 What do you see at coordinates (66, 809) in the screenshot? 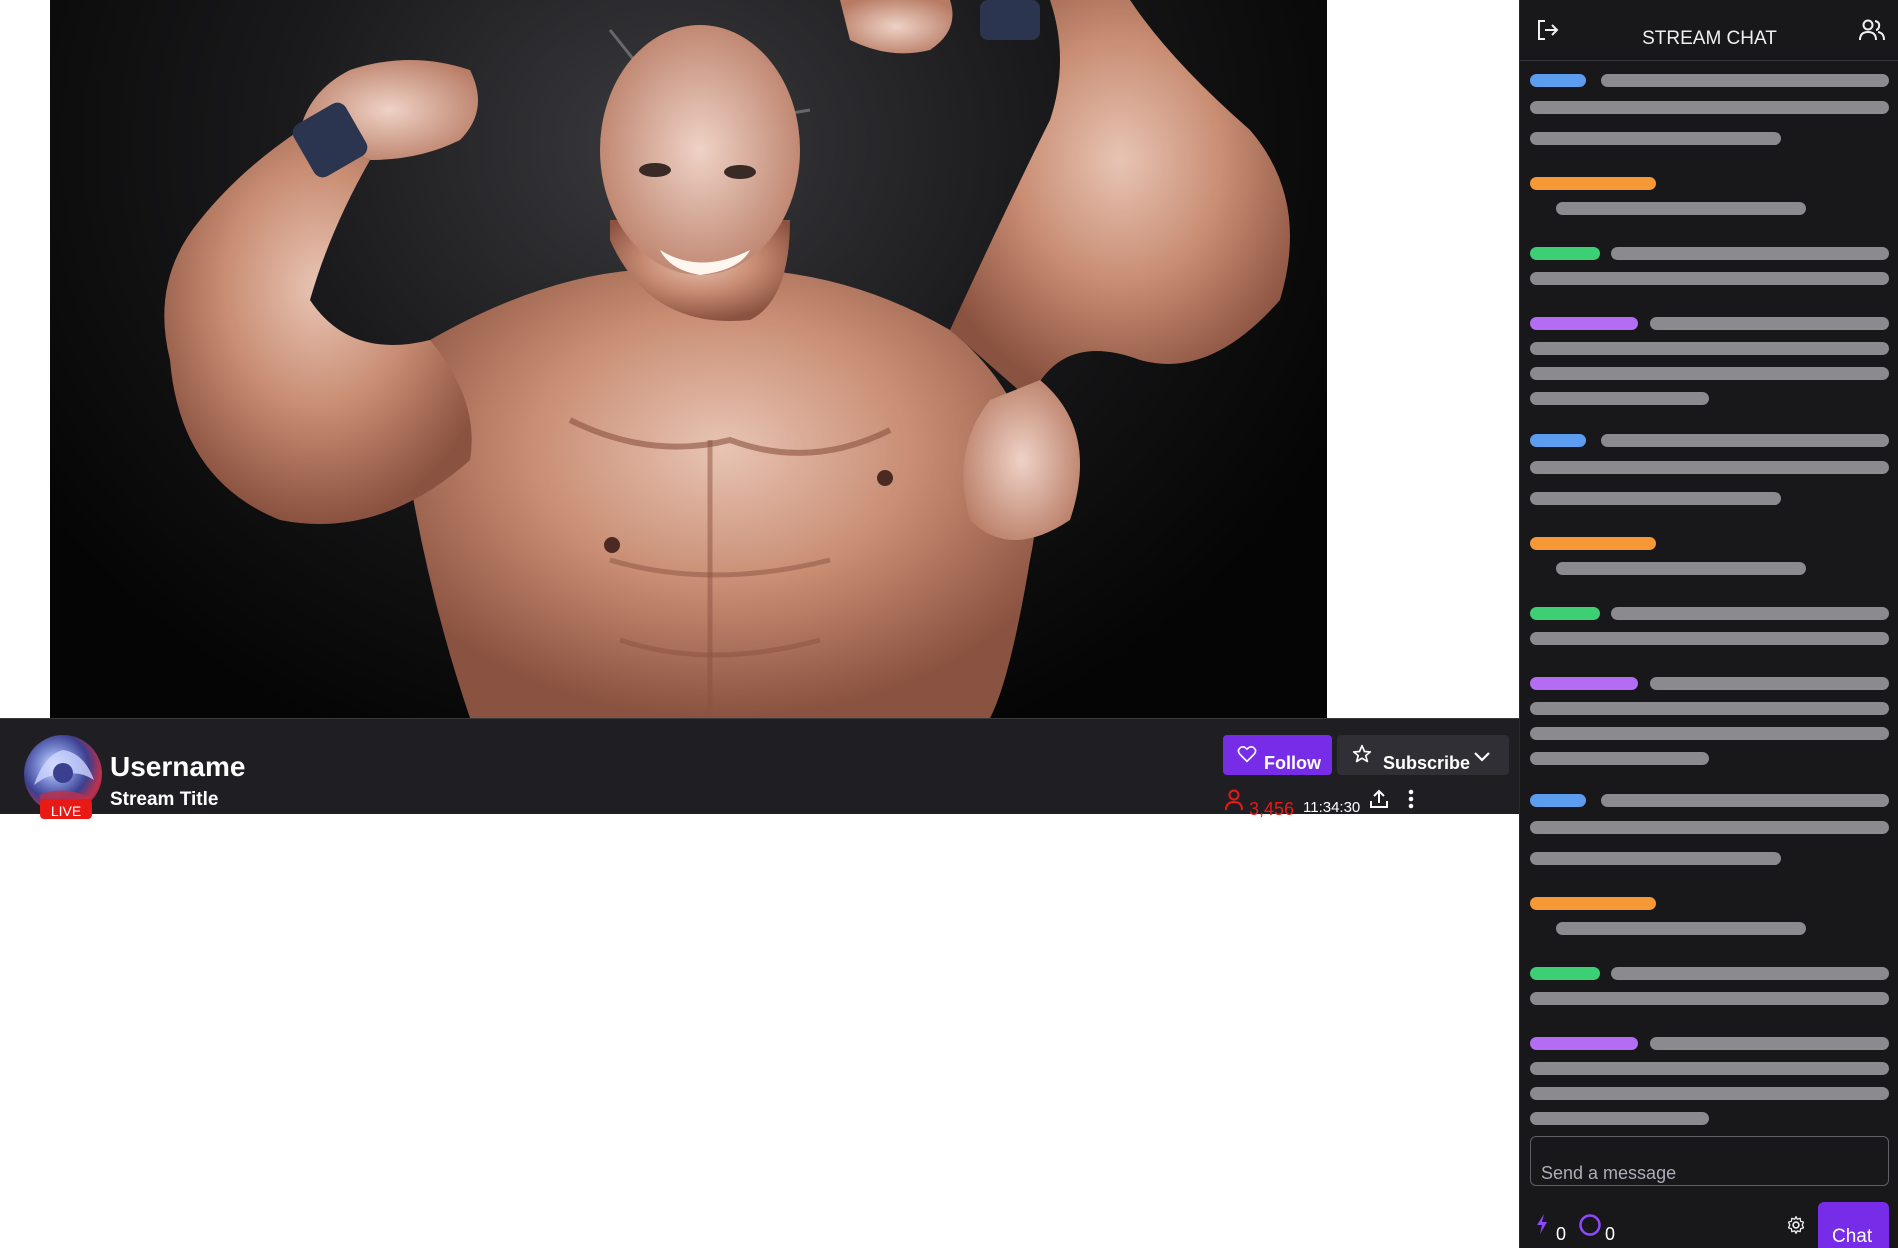
I see `live-badge: LIVE` at bounding box center [66, 809].